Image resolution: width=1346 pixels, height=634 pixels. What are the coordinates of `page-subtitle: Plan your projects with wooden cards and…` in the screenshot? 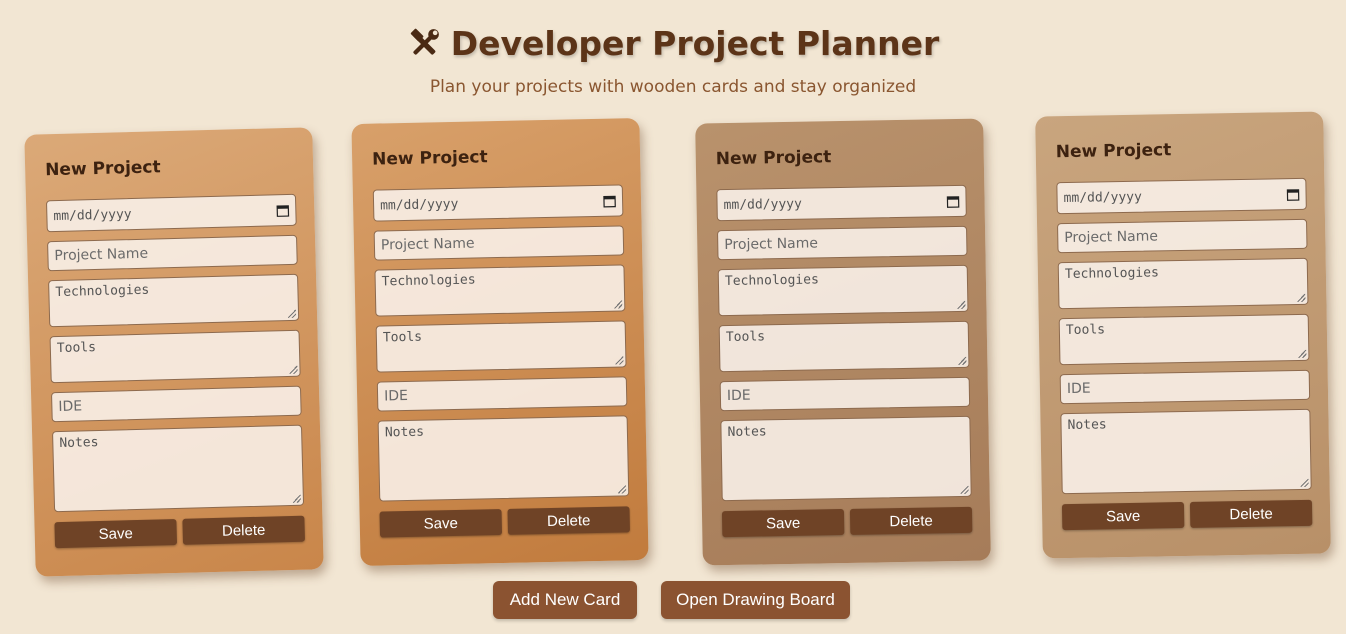 It's located at (673, 87).